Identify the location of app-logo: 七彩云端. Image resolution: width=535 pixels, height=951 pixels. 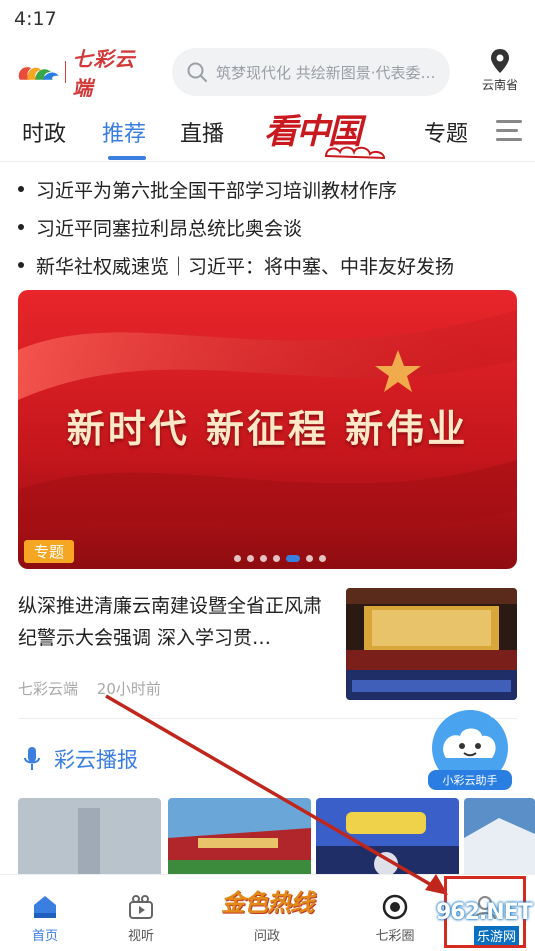
(84, 73).